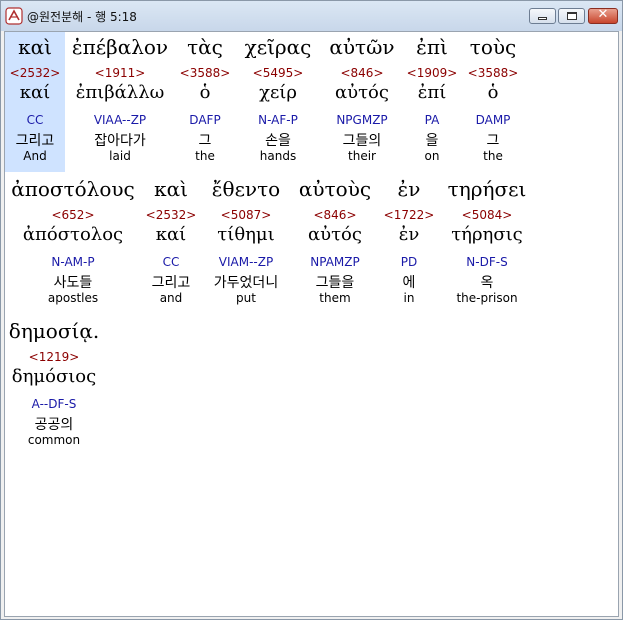 This screenshot has height=620, width=623. I want to click on close-icon: ✕, so click(603, 14).